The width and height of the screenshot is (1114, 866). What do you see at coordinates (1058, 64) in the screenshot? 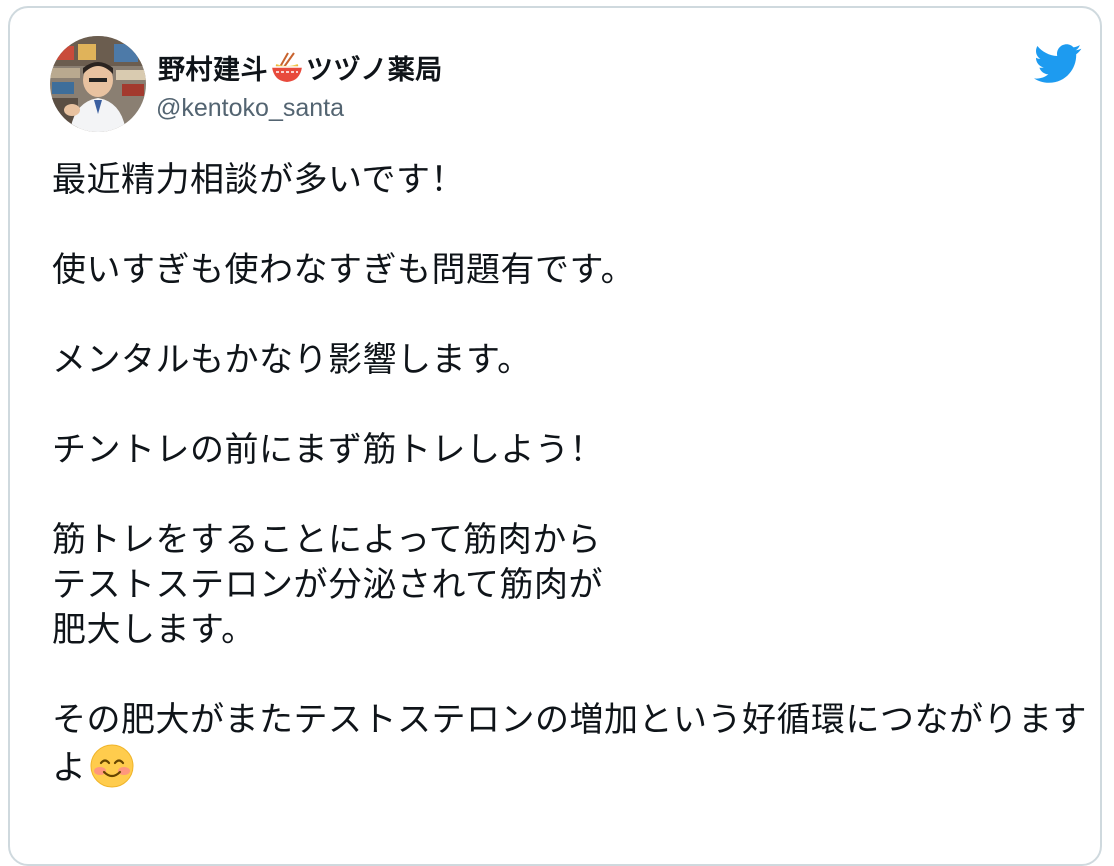
I see `twitter-bird-icon` at bounding box center [1058, 64].